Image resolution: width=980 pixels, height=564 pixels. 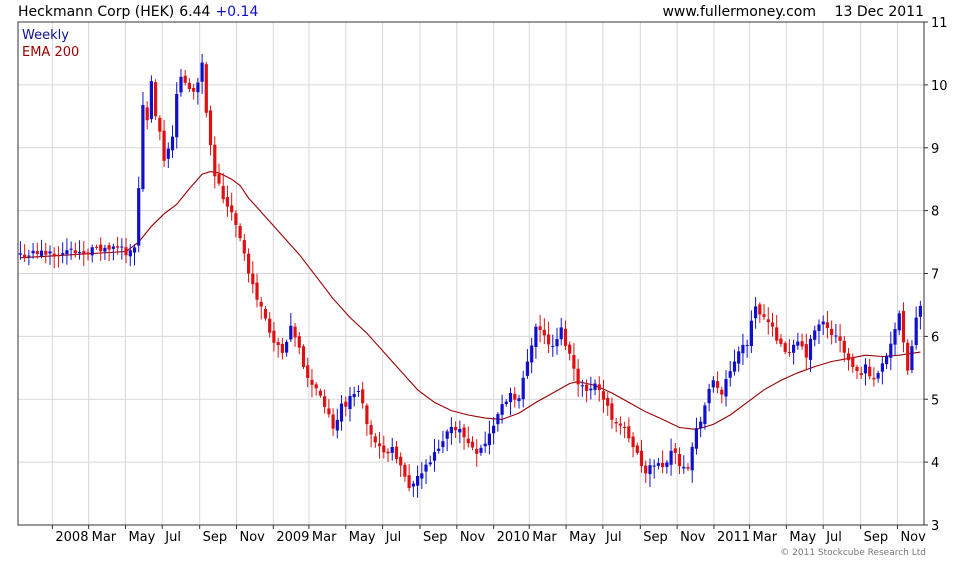 What do you see at coordinates (935, 337) in the screenshot?
I see `y-tick-label: 6` at bounding box center [935, 337].